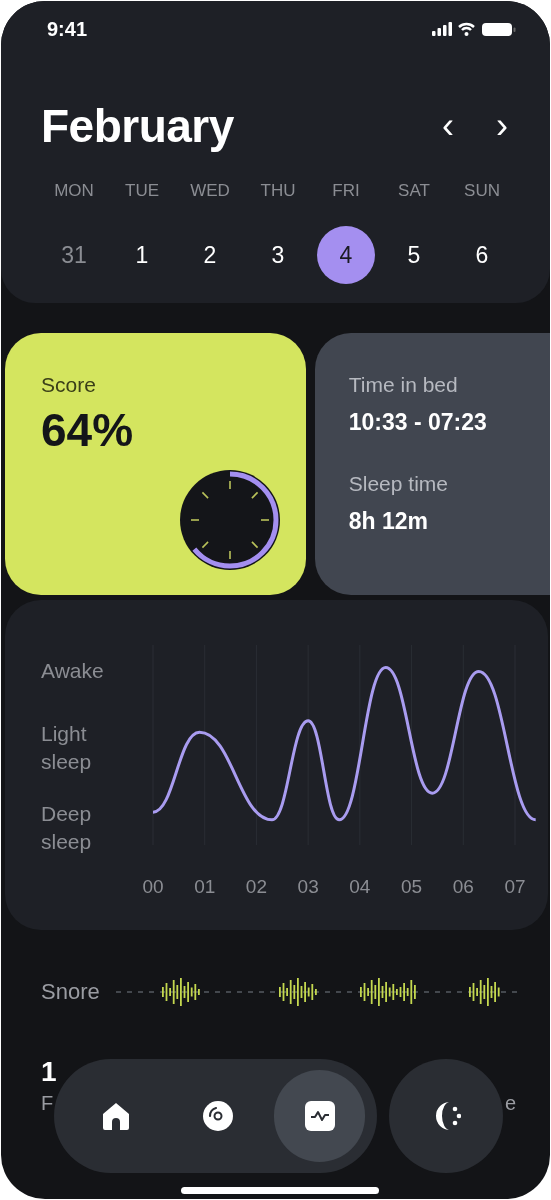 The width and height of the screenshot is (551, 1200). I want to click on hour-label: 06, so click(463, 886).